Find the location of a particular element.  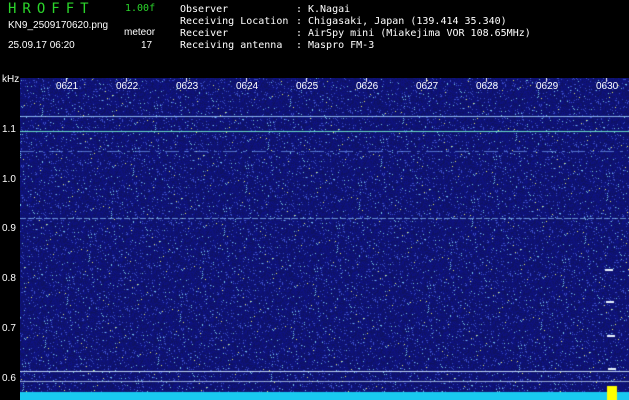

receiver-value: AirSpy mini (Miakejima VOR 108.65MHz) is located at coordinates (419, 33).